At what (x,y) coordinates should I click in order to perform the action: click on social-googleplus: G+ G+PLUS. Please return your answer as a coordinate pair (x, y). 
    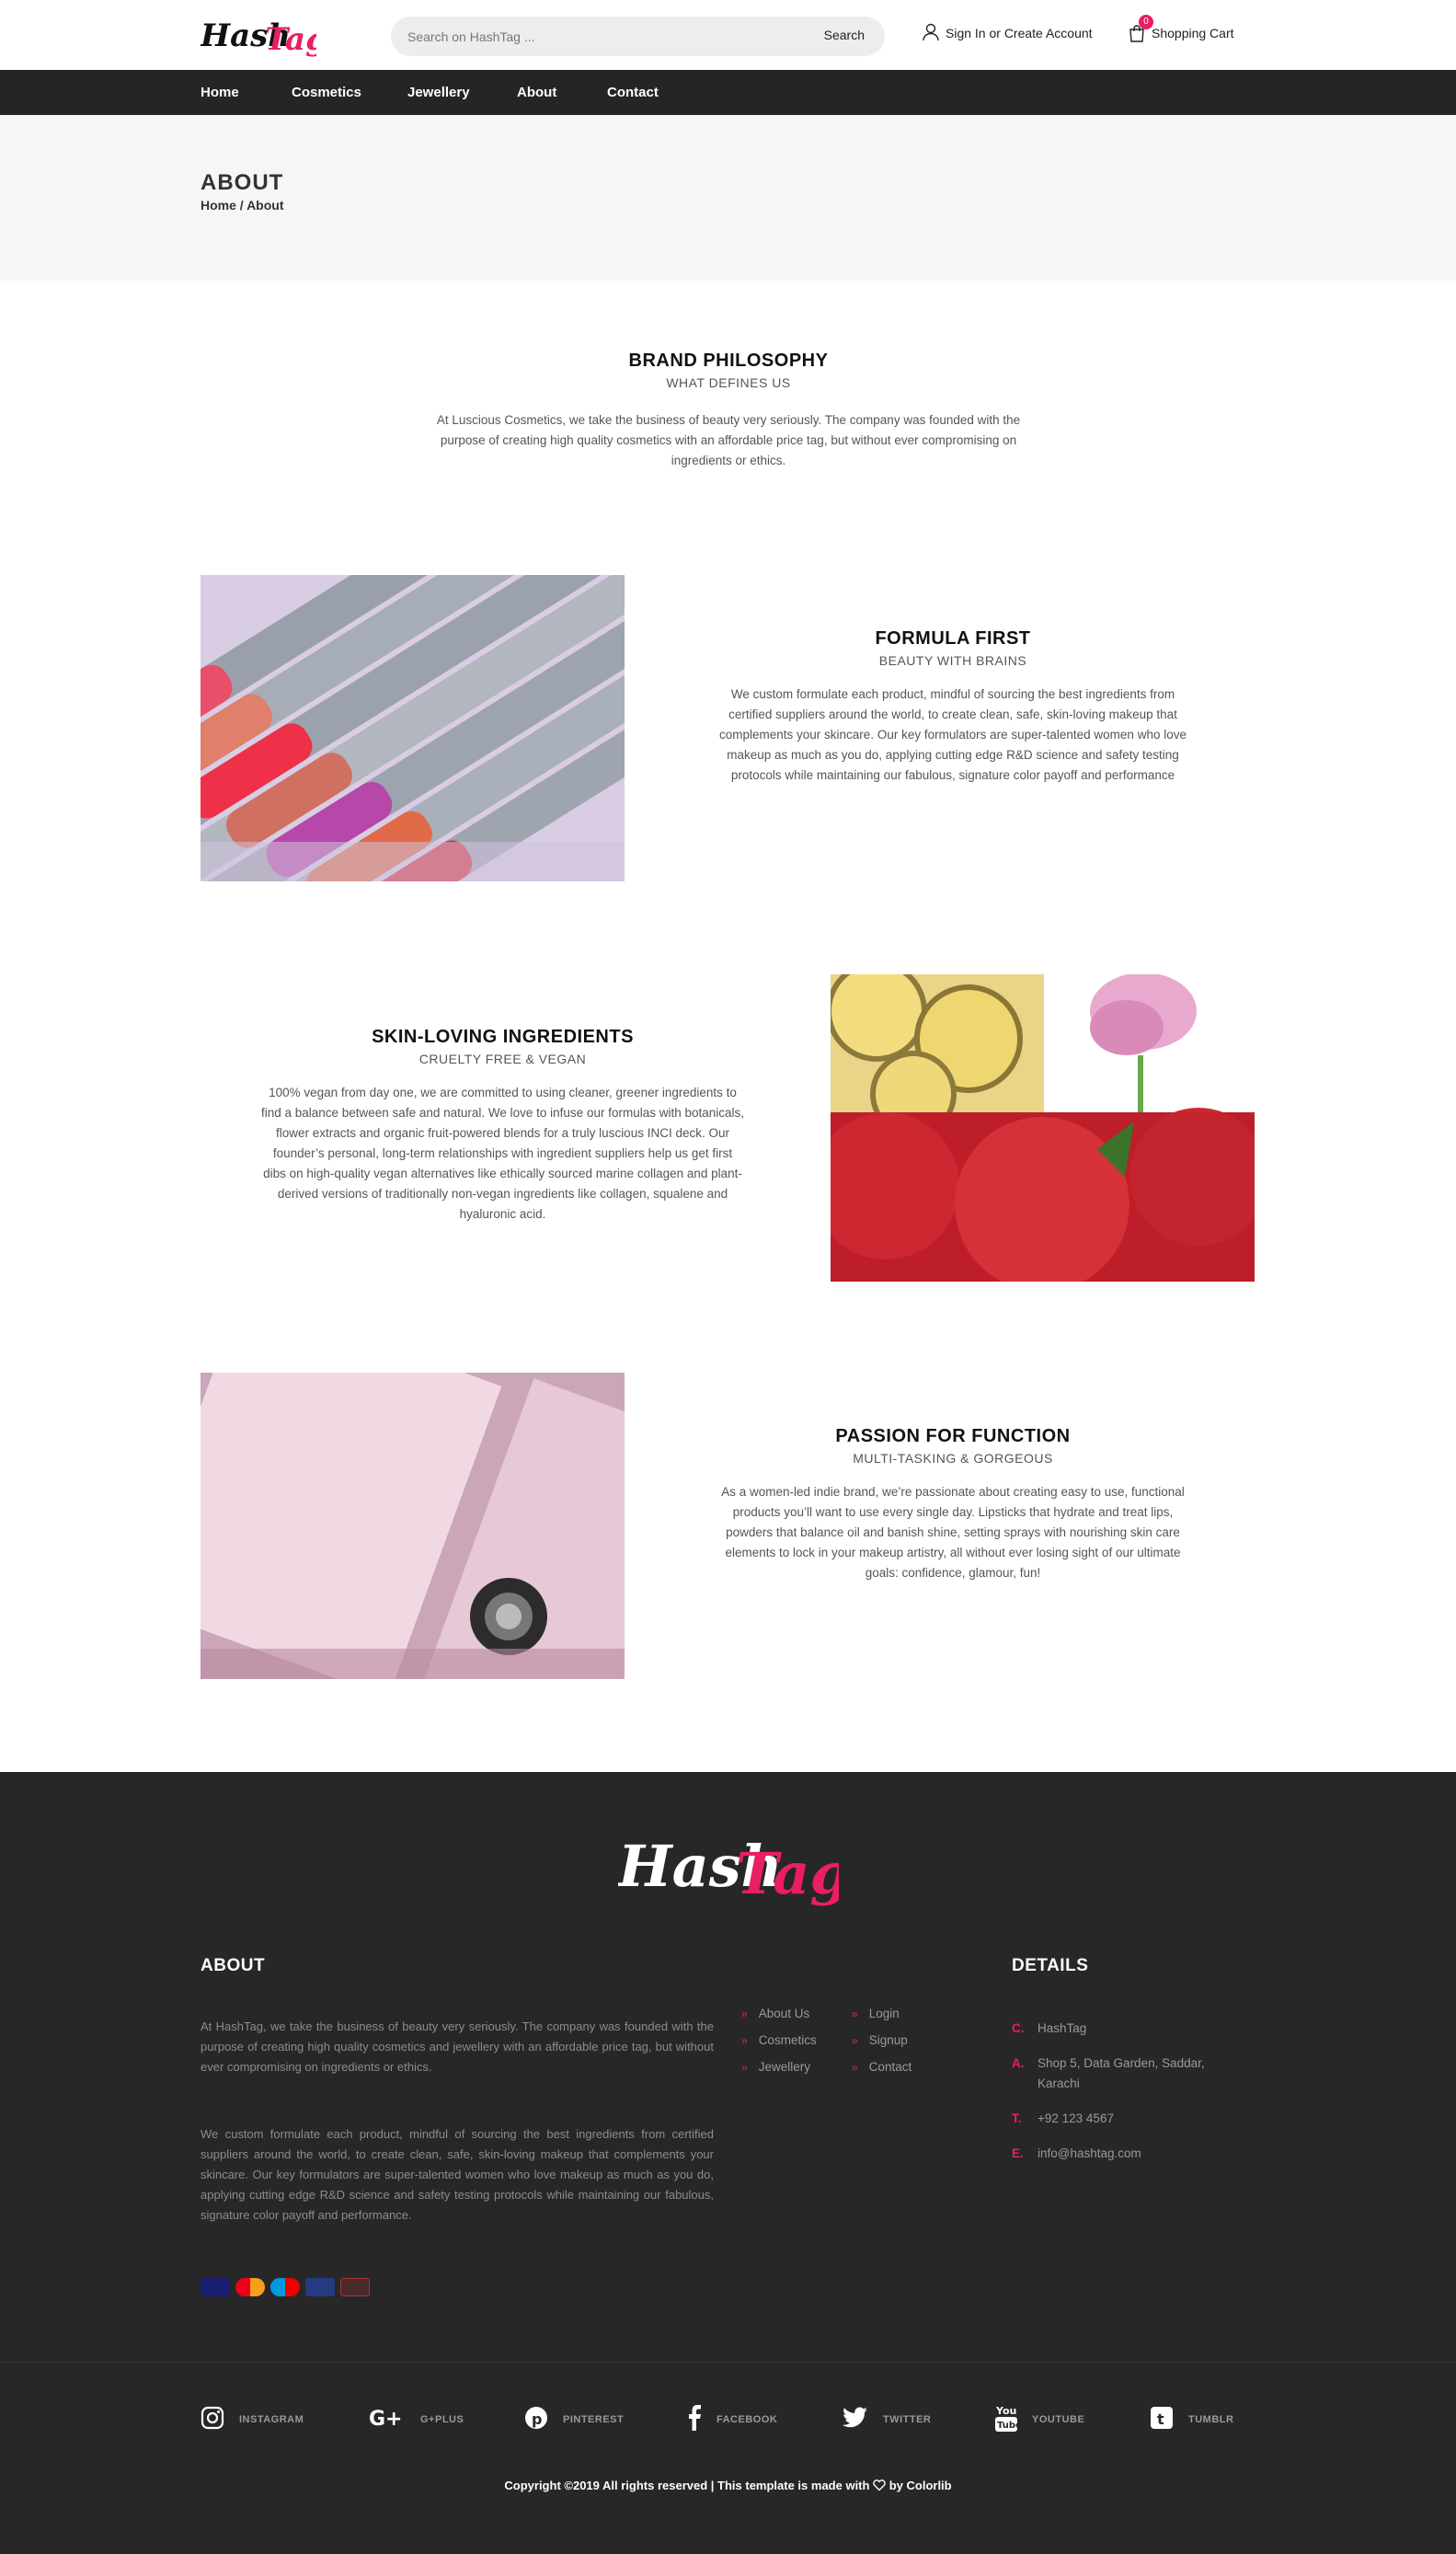
    Looking at the image, I should click on (416, 2419).